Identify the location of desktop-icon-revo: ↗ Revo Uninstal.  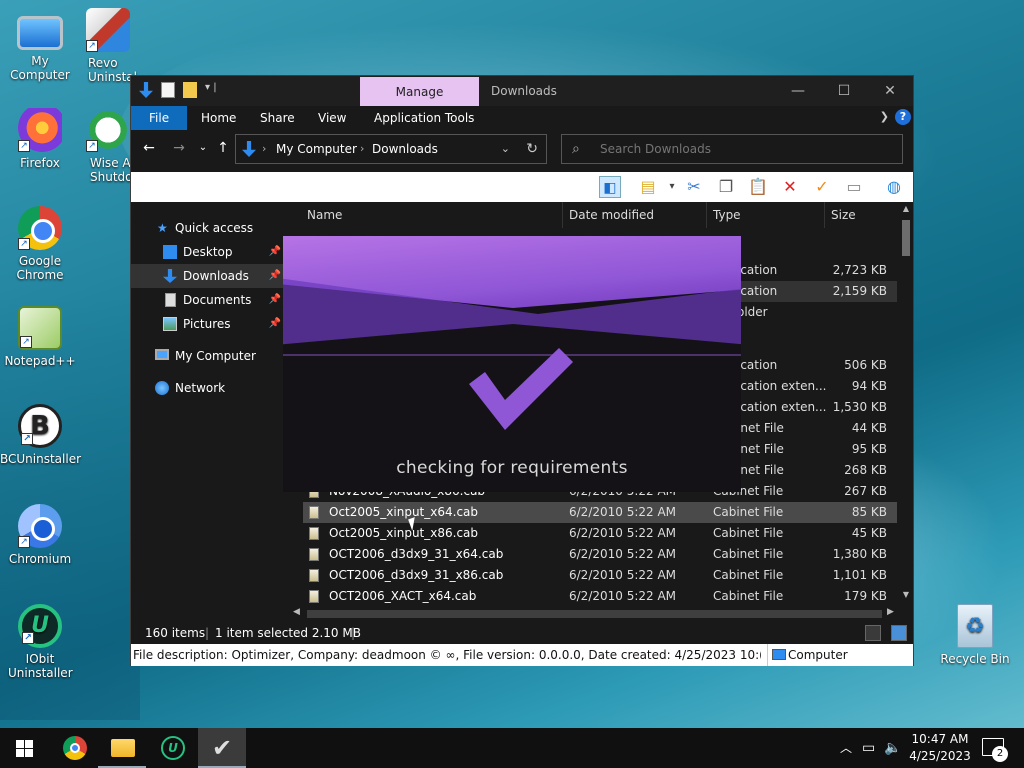
(108, 46).